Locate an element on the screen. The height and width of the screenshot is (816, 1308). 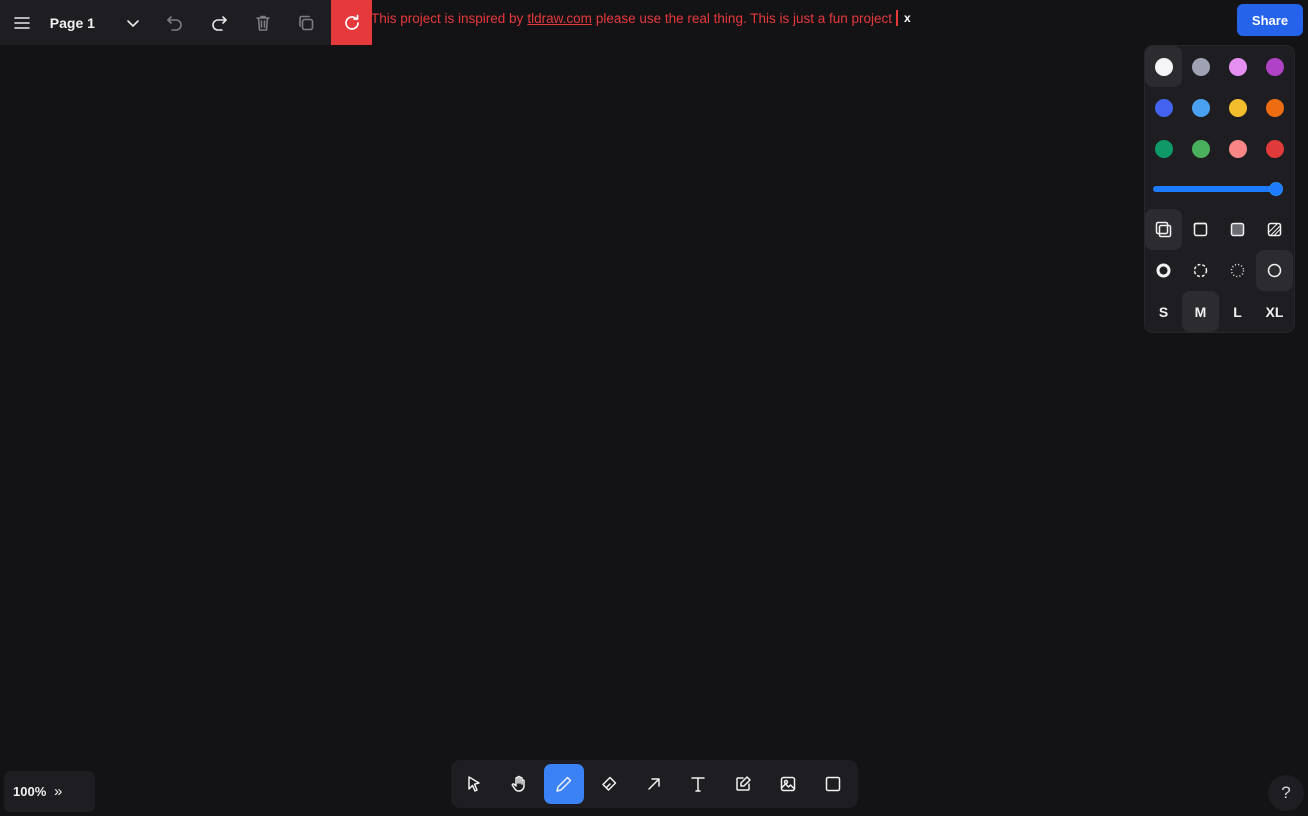
undo-icon is located at coordinates (174, 23).